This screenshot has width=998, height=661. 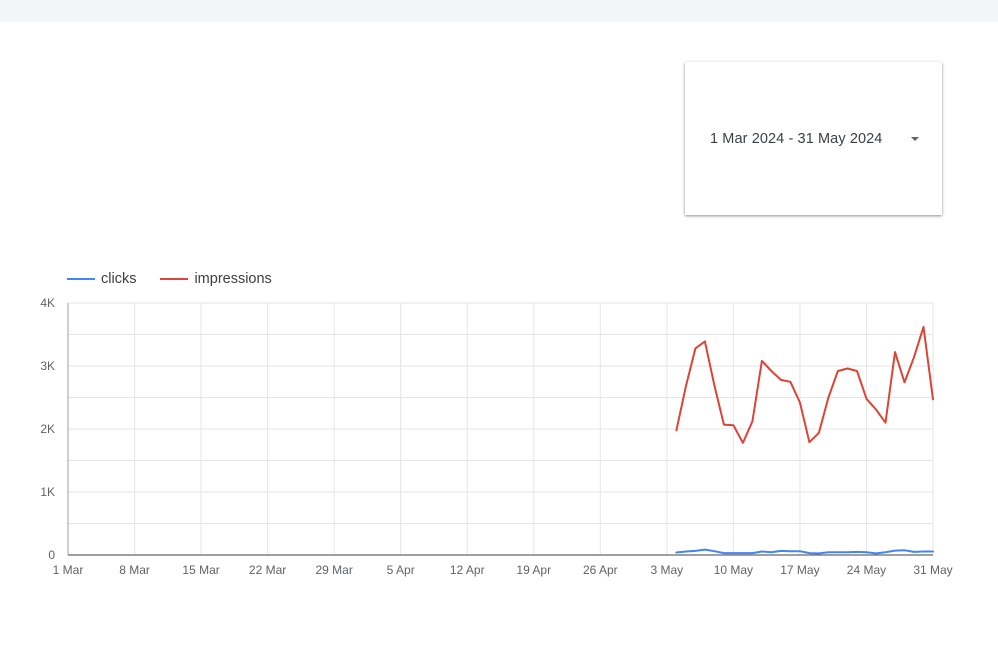 What do you see at coordinates (68, 570) in the screenshot?
I see `x-tick-label: 1 Mar` at bounding box center [68, 570].